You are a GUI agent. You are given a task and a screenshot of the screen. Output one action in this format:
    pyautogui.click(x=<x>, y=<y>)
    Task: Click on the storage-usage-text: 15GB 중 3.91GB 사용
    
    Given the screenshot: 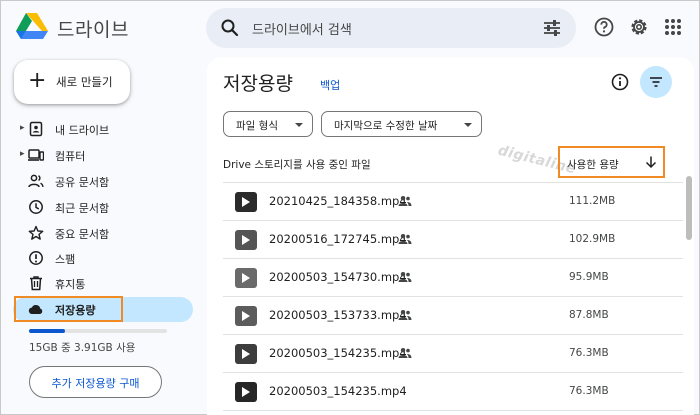 What is the action you would take?
    pyautogui.click(x=82, y=348)
    